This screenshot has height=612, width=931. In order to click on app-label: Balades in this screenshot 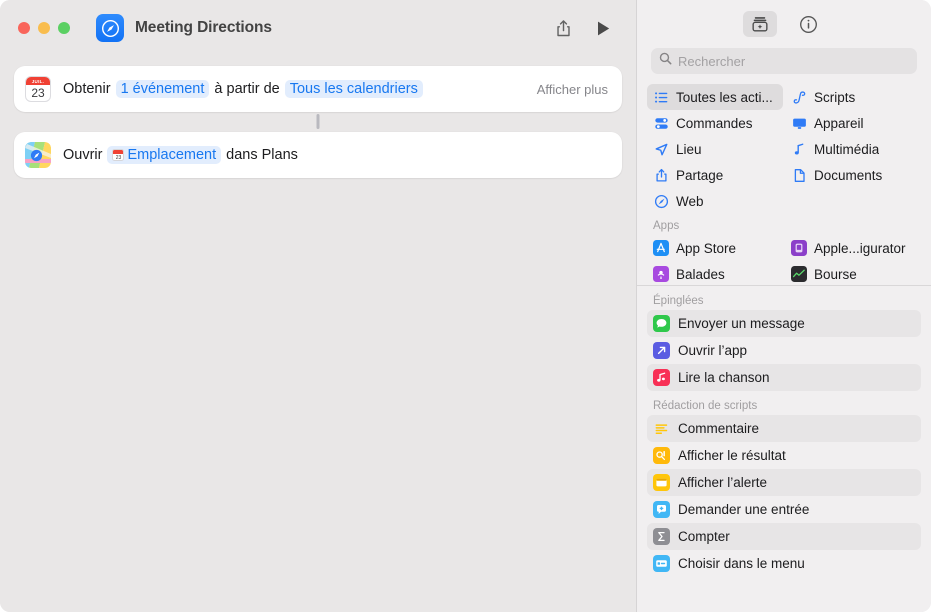, I will do `click(700, 274)`.